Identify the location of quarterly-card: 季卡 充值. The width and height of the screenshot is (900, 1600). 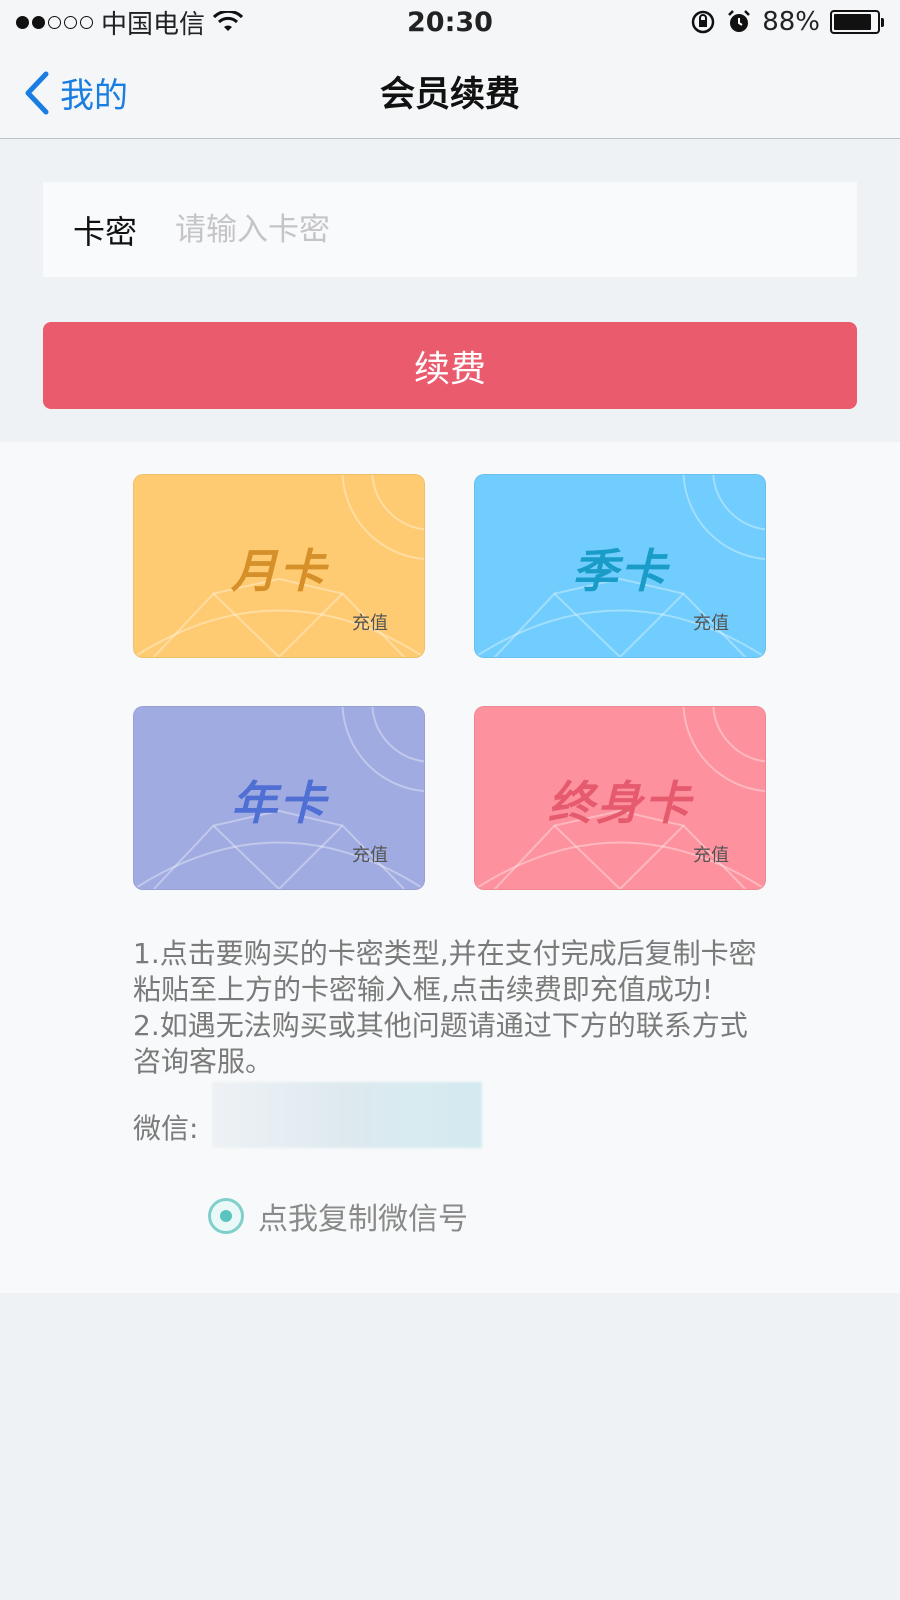
(620, 566).